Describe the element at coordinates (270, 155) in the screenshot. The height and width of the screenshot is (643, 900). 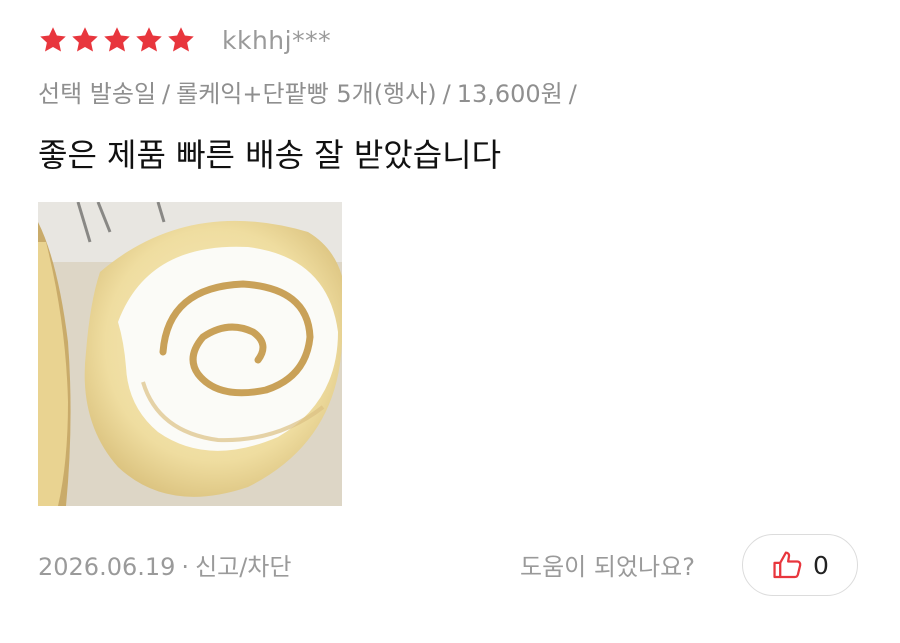
I see `review-text: 좋은 제품 빠른 배송 잘 받았습니다` at that location.